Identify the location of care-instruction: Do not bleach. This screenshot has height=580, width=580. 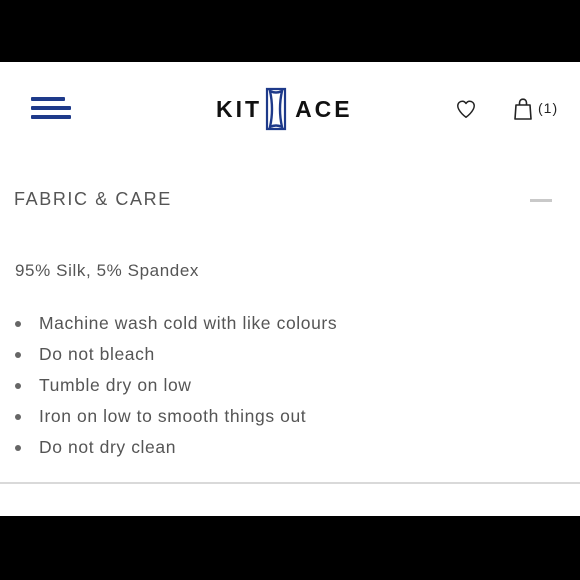
(97, 354).